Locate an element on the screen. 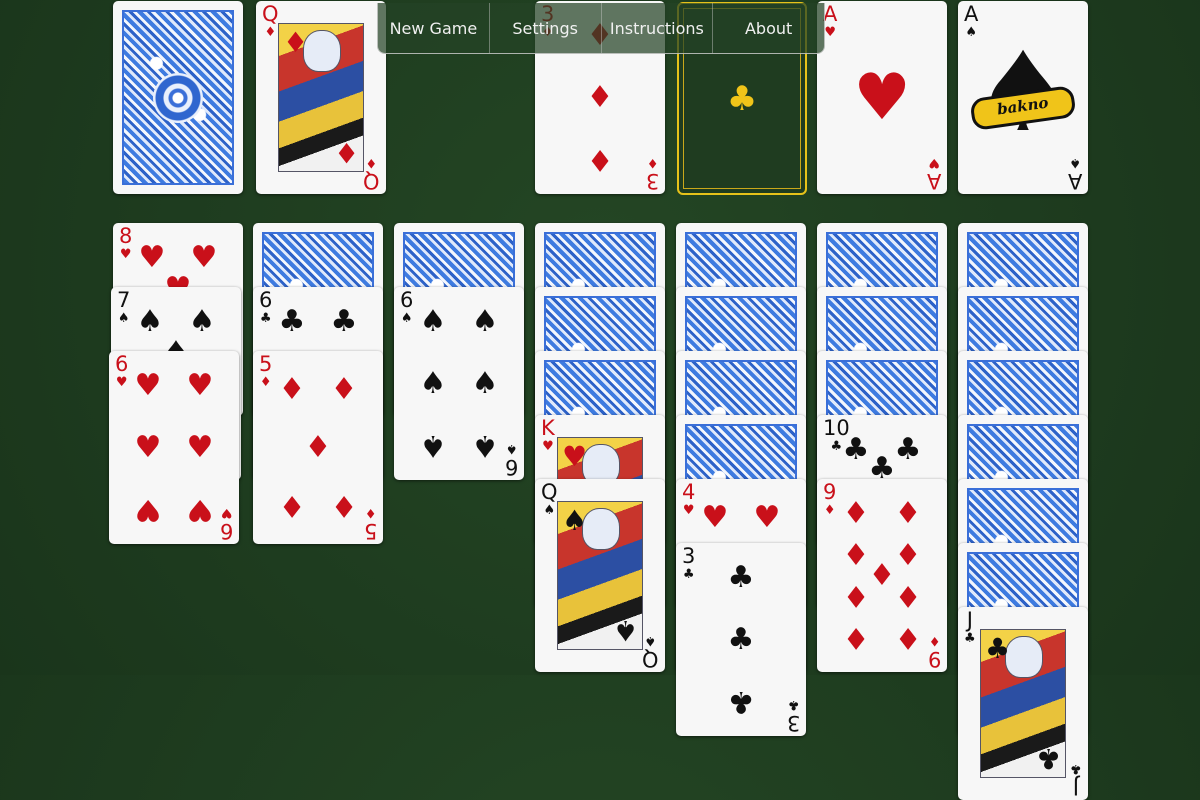 The image size is (1200, 800). settings-button: Settings is located at coordinates (546, 28).